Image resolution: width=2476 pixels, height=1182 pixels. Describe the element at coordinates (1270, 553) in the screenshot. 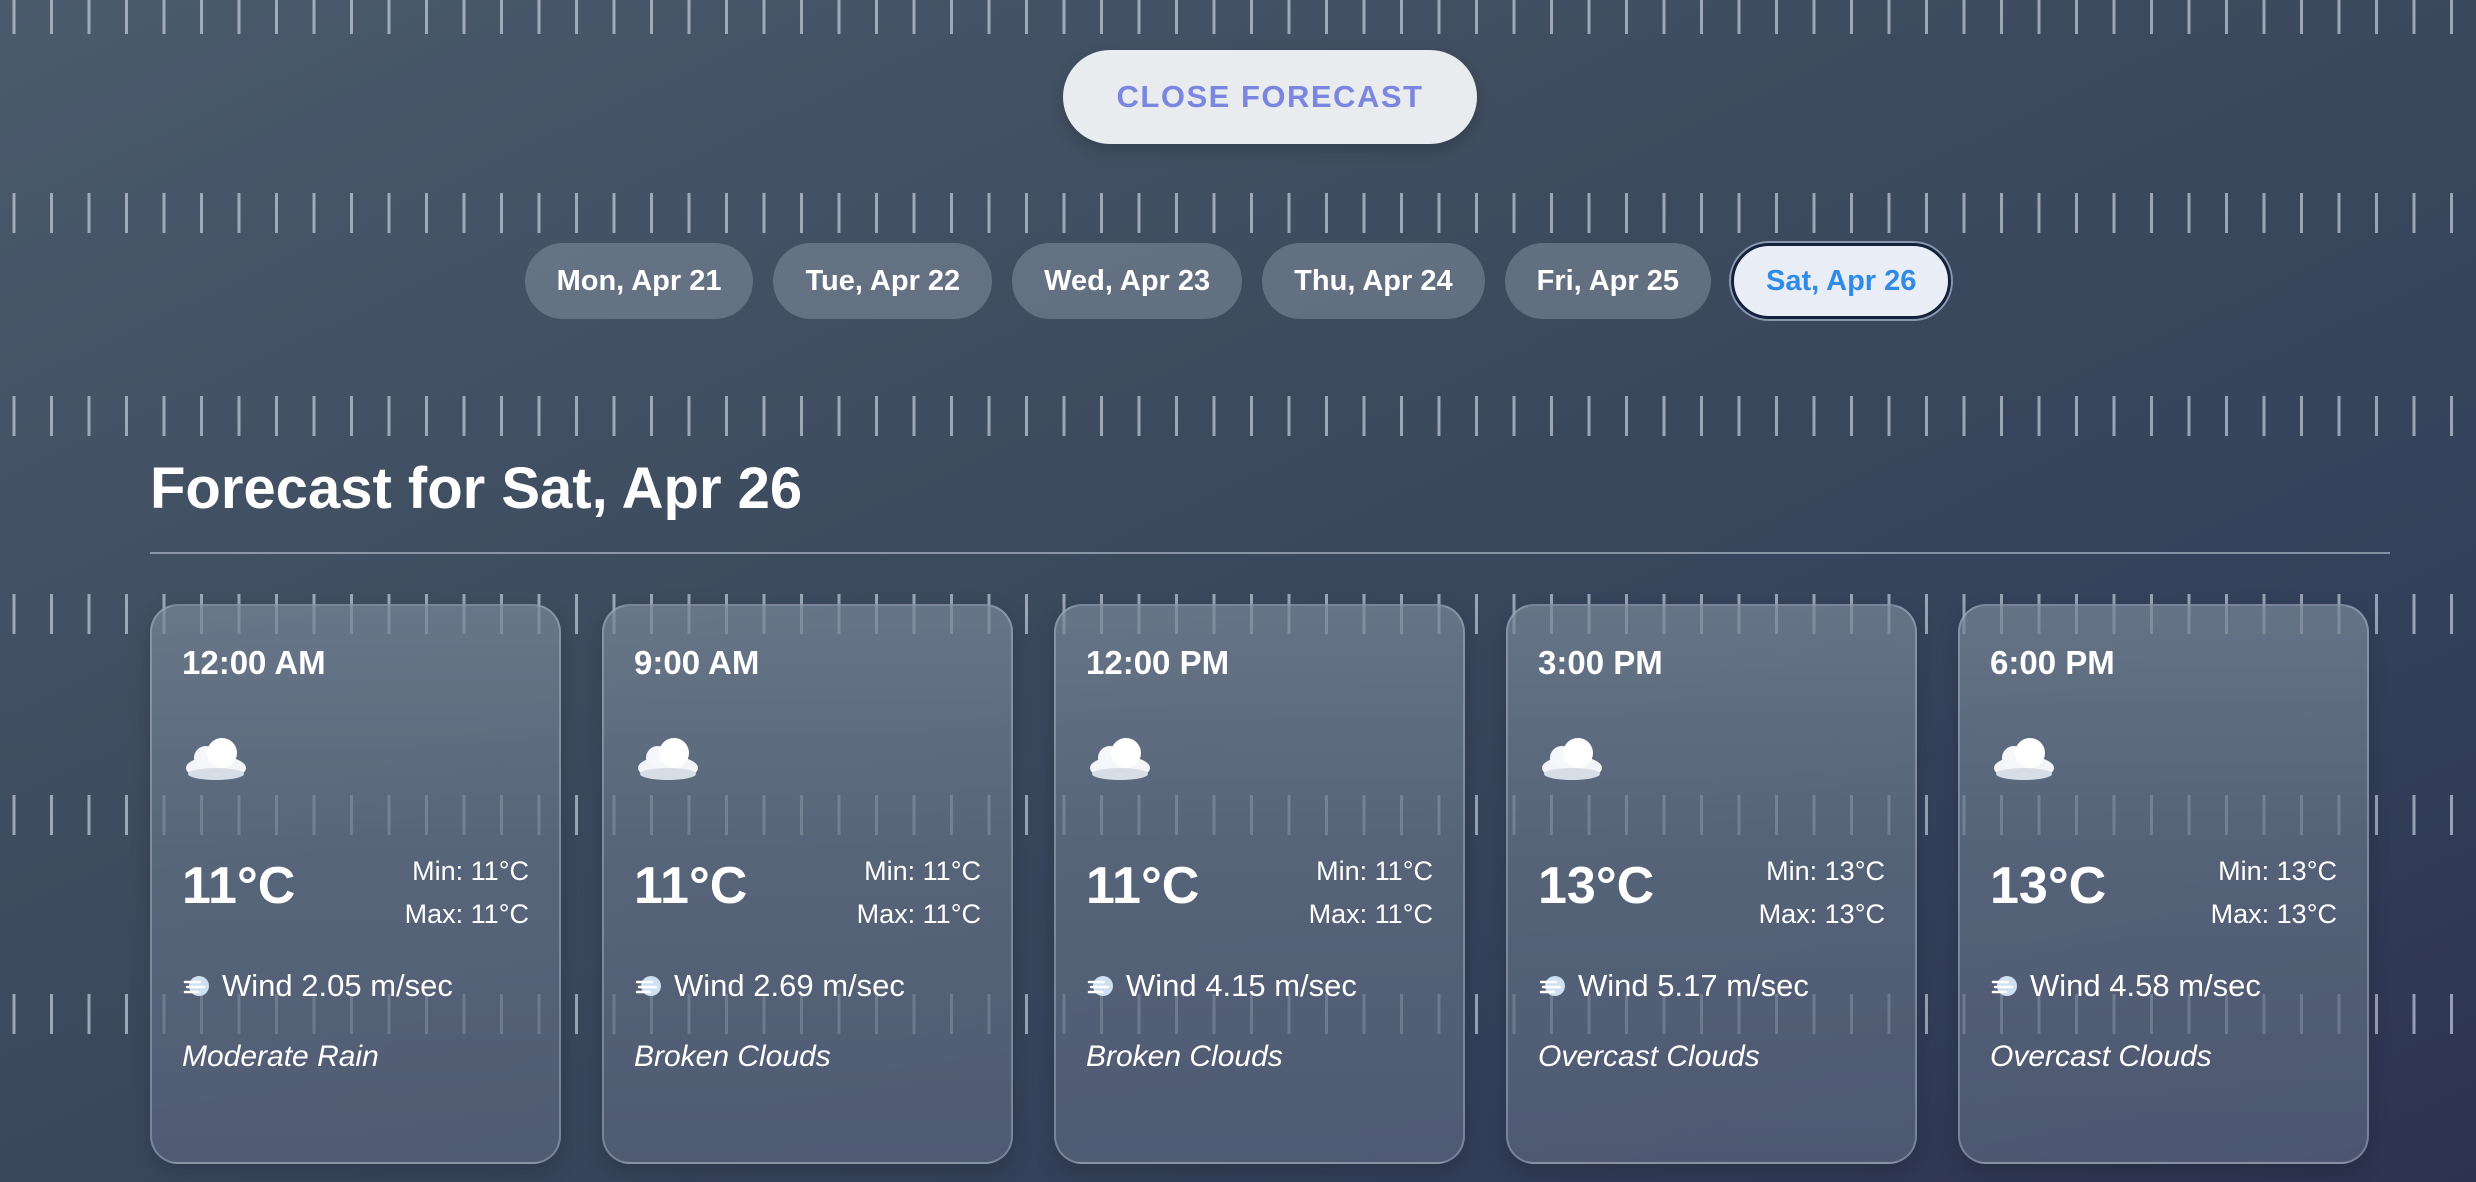

I see `title-divider` at that location.